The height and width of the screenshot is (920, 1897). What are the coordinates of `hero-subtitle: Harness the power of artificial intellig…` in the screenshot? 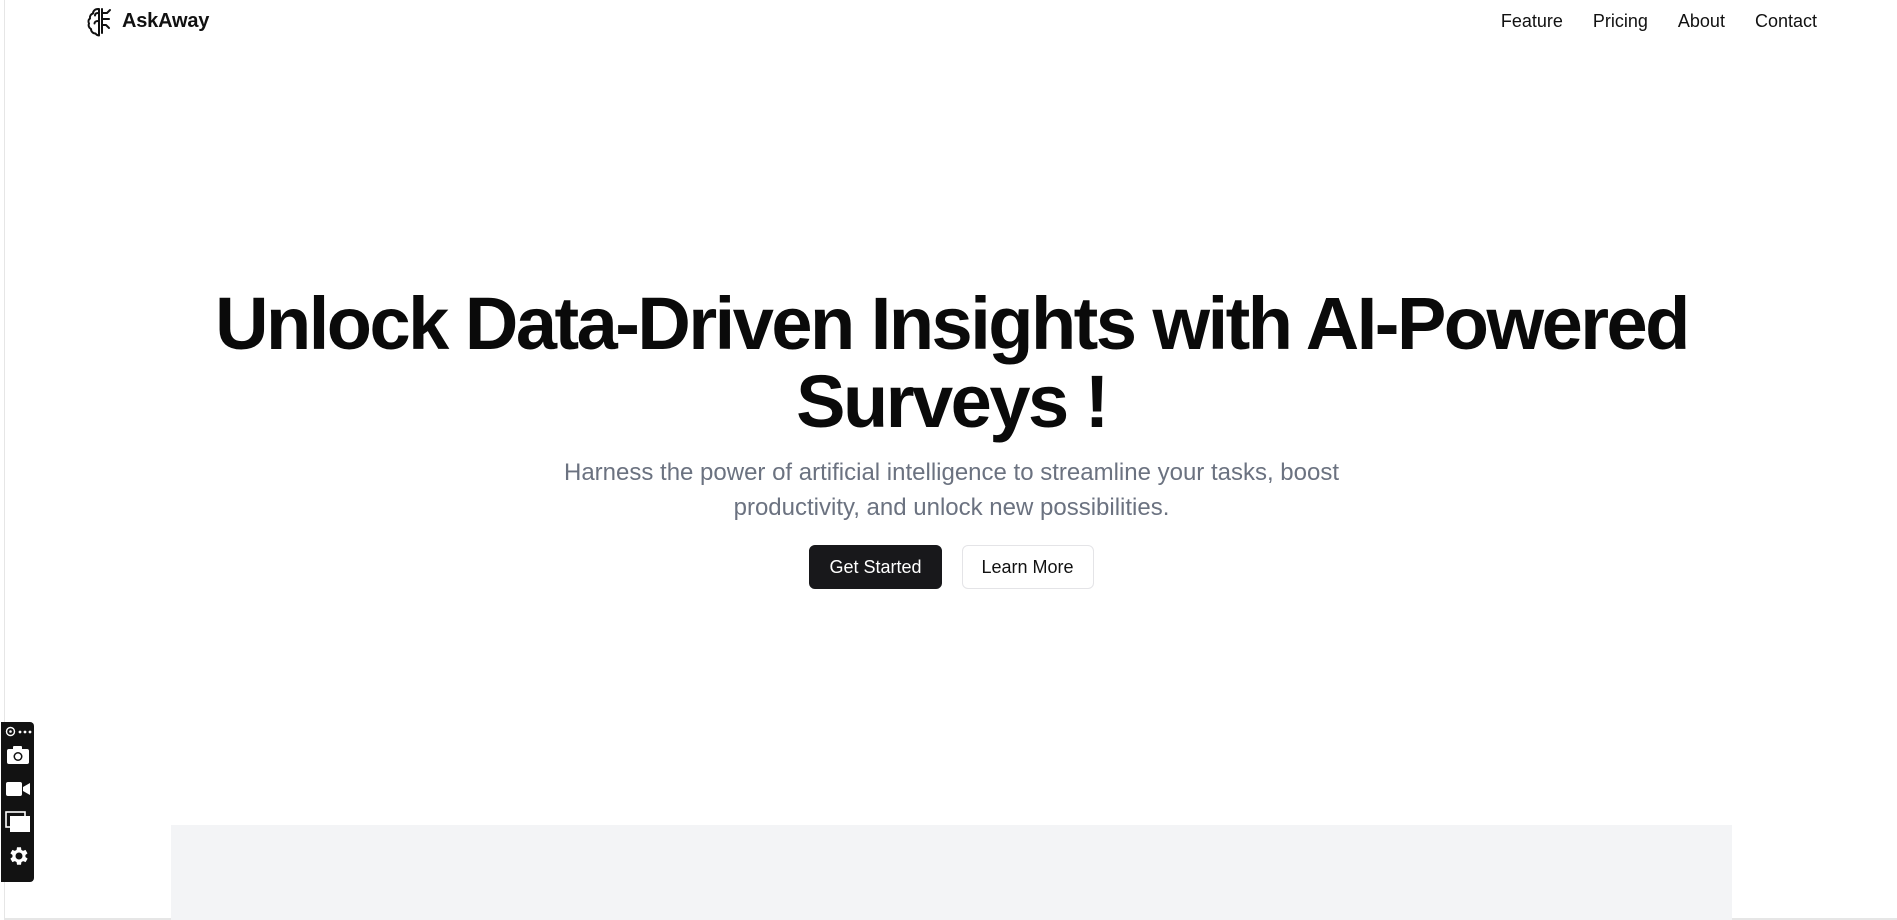 It's located at (951, 490).